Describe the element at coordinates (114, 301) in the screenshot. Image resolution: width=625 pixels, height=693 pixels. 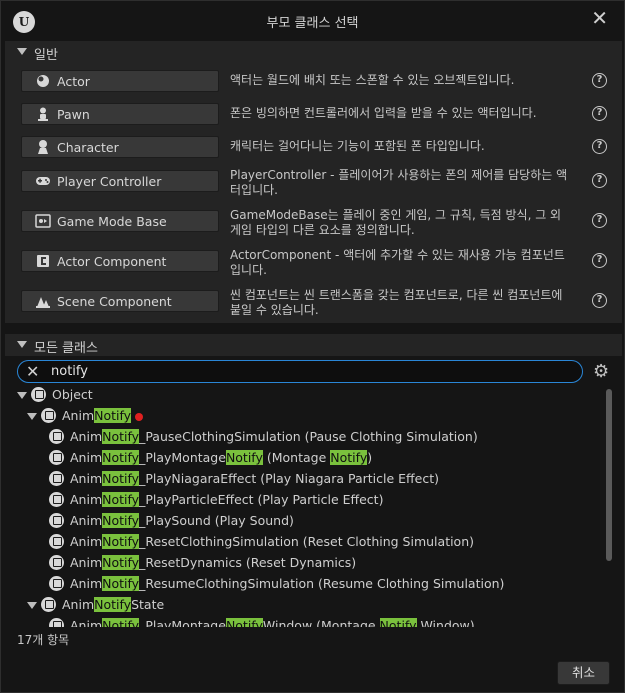
I see `class-button-label: Scene Component` at that location.